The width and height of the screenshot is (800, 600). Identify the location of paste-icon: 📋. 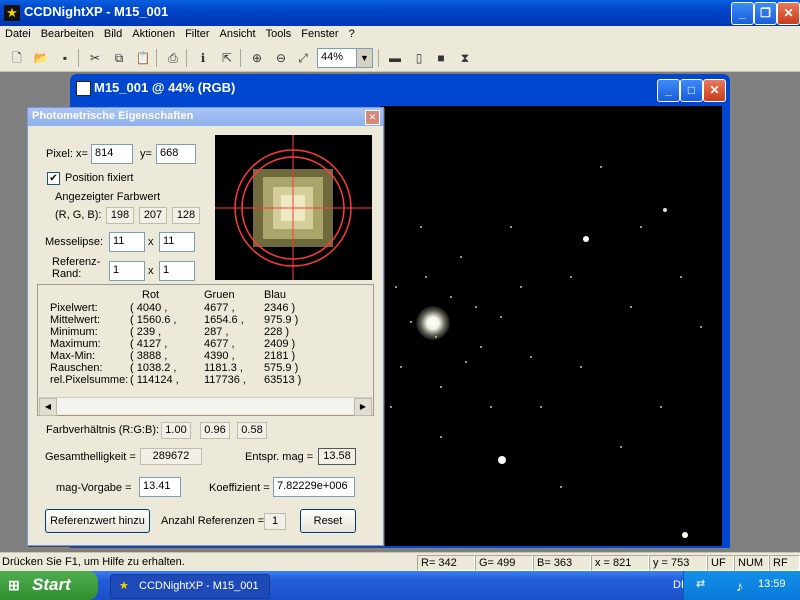
(143, 58).